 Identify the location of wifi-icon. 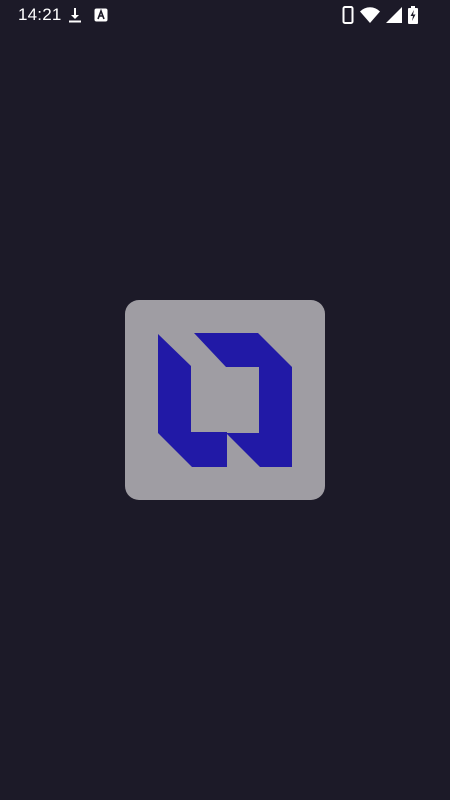
(370, 15).